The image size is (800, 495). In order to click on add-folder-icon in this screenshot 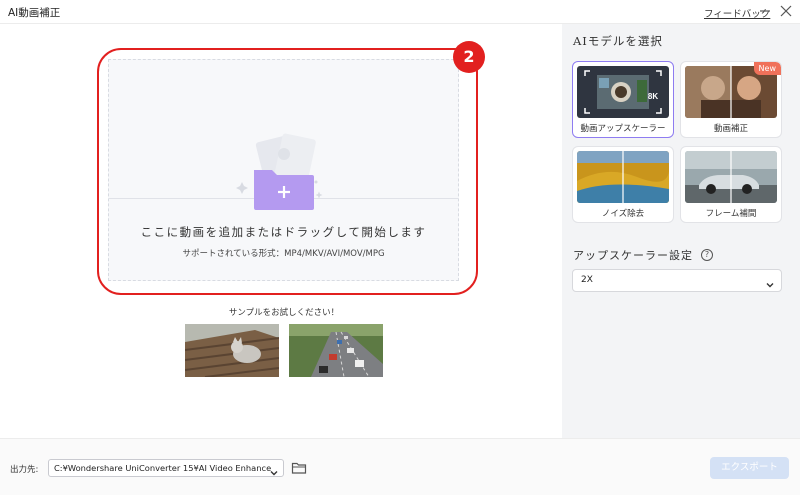, I will do `click(282, 169)`.